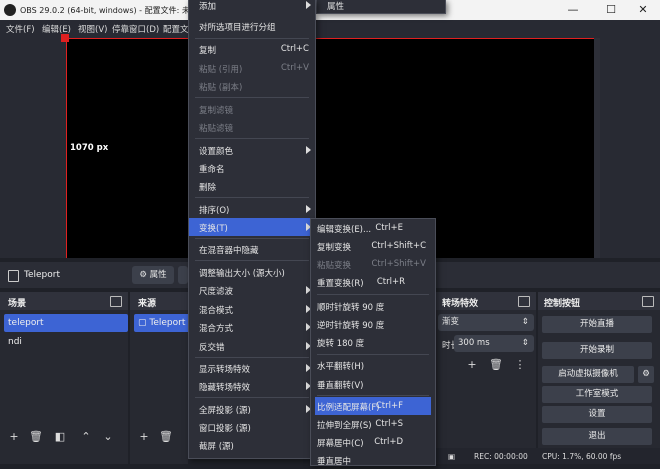 The width and height of the screenshot is (660, 469). What do you see at coordinates (389, 424) in the screenshot?
I see `menu-shortcut: Ctrl+S` at bounding box center [389, 424].